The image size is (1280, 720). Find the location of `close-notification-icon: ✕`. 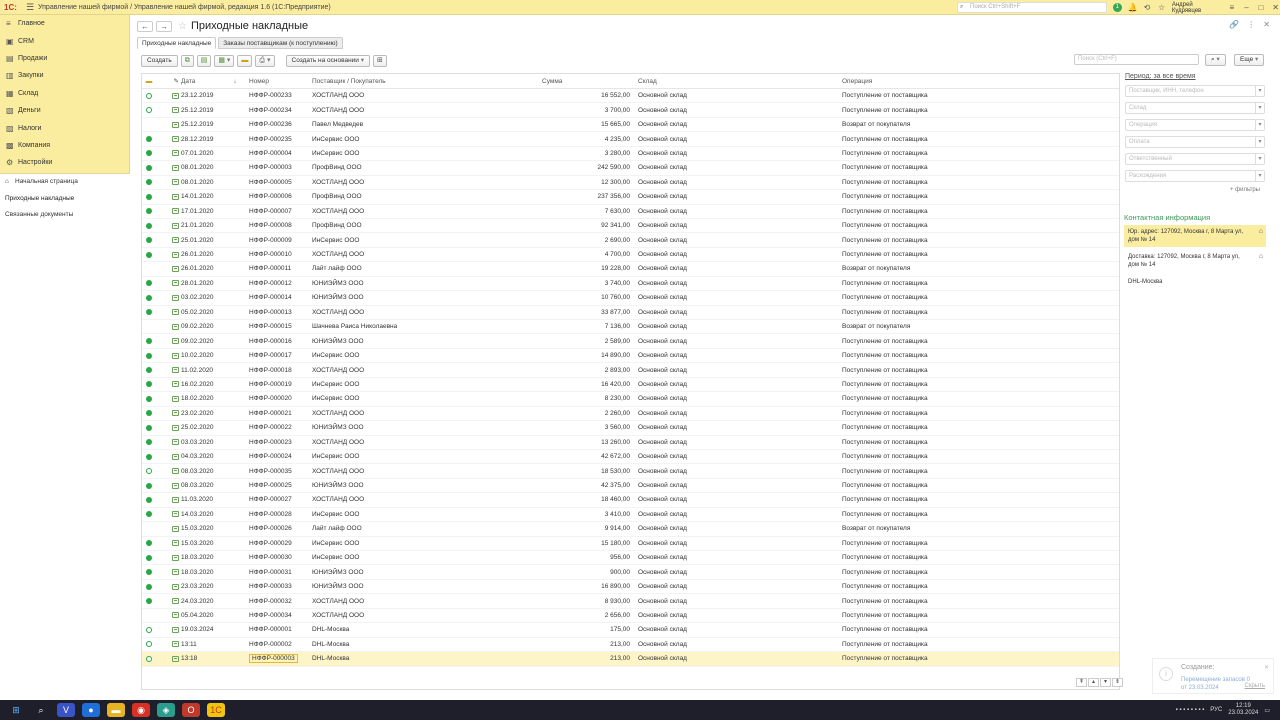

close-notification-icon: ✕ is located at coordinates (1266, 667).